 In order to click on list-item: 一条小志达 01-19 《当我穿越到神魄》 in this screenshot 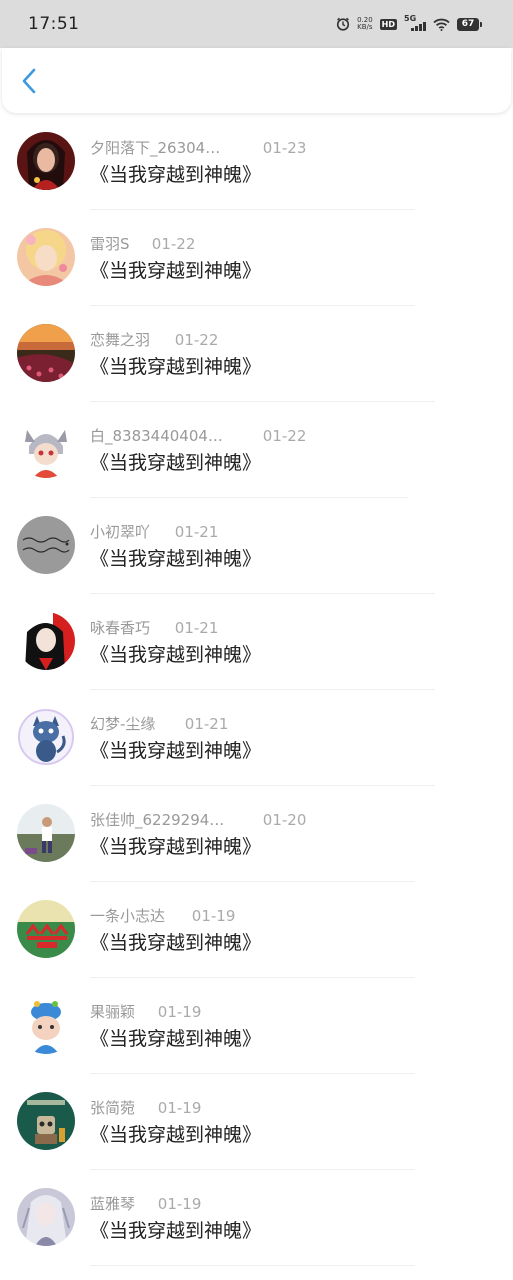, I will do `click(256, 930)`.